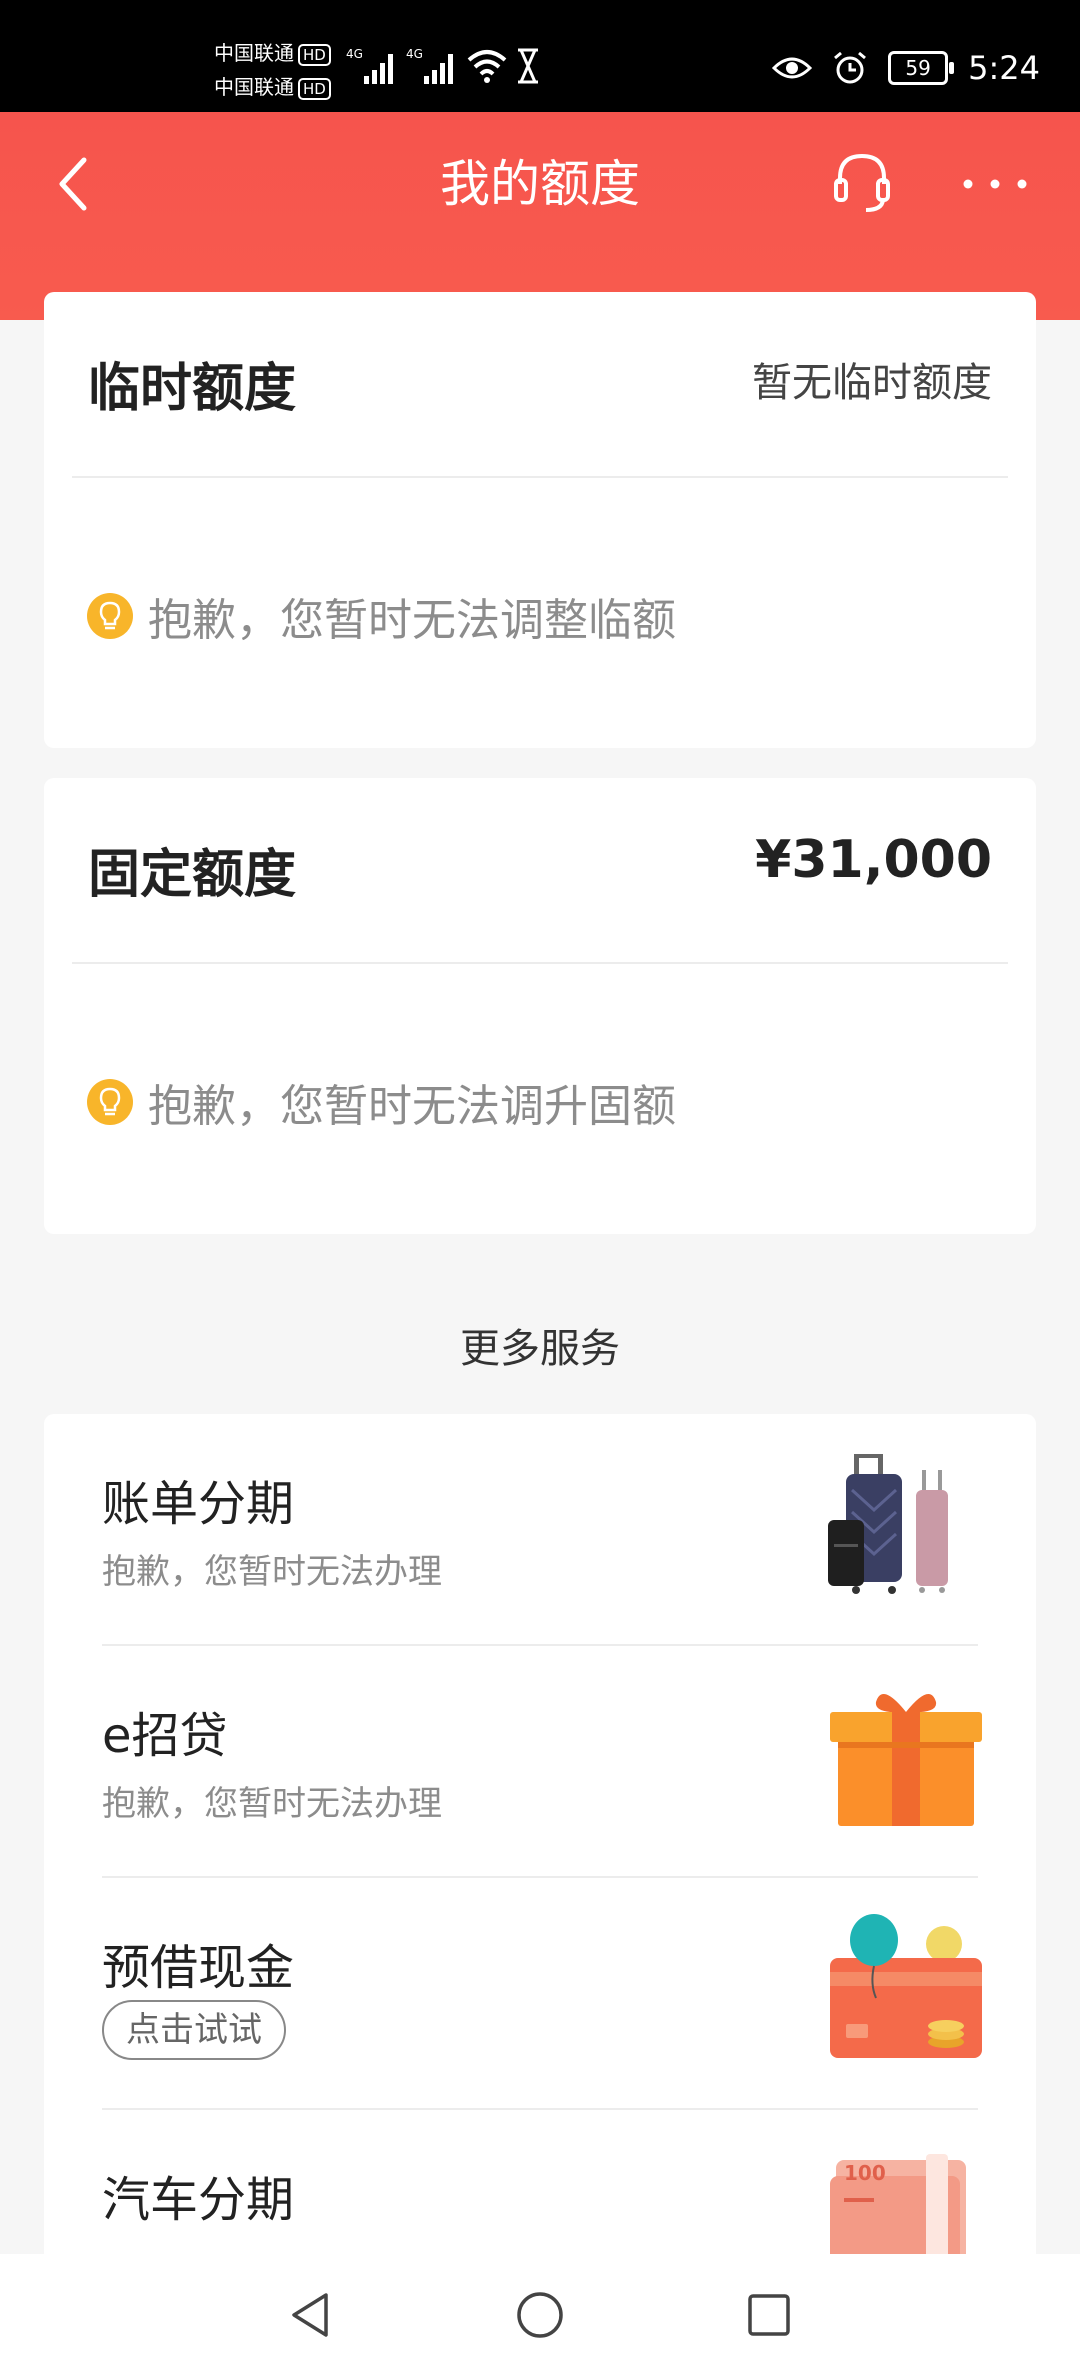  Describe the element at coordinates (540, 1762) in the screenshot. I see `service-e-loan: e招贷 抱歉，您暂时无法办理` at that location.